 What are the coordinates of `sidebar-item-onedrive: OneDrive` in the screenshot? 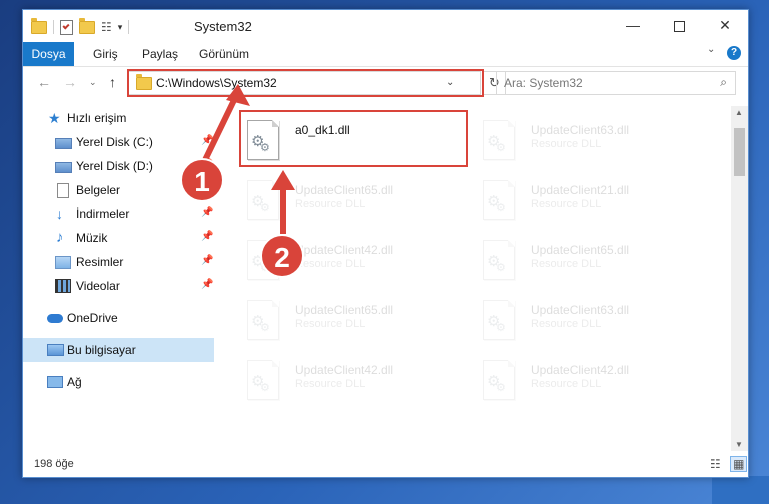 It's located at (118, 318).